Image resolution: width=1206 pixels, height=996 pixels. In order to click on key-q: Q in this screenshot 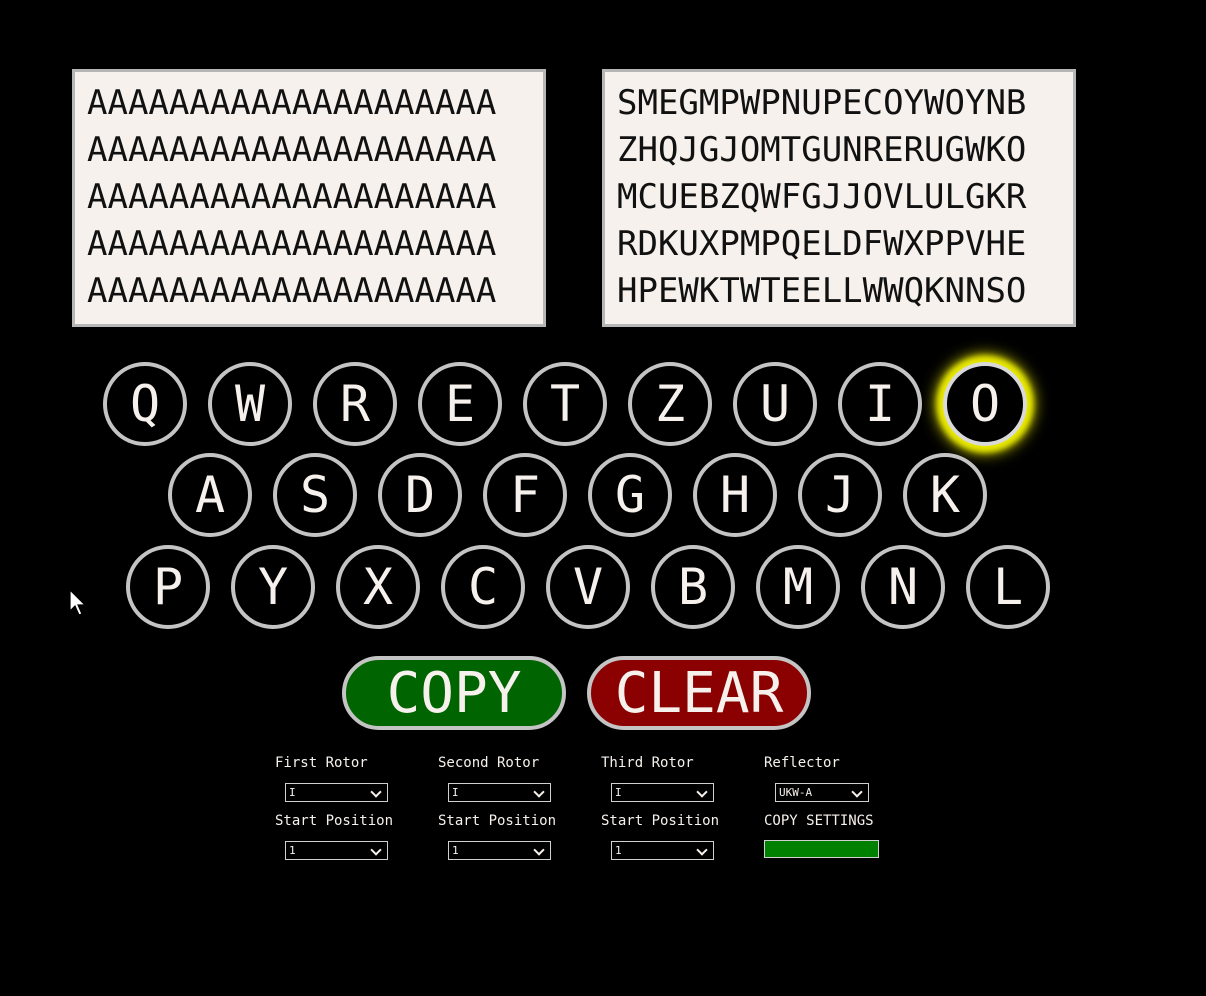, I will do `click(145, 404)`.